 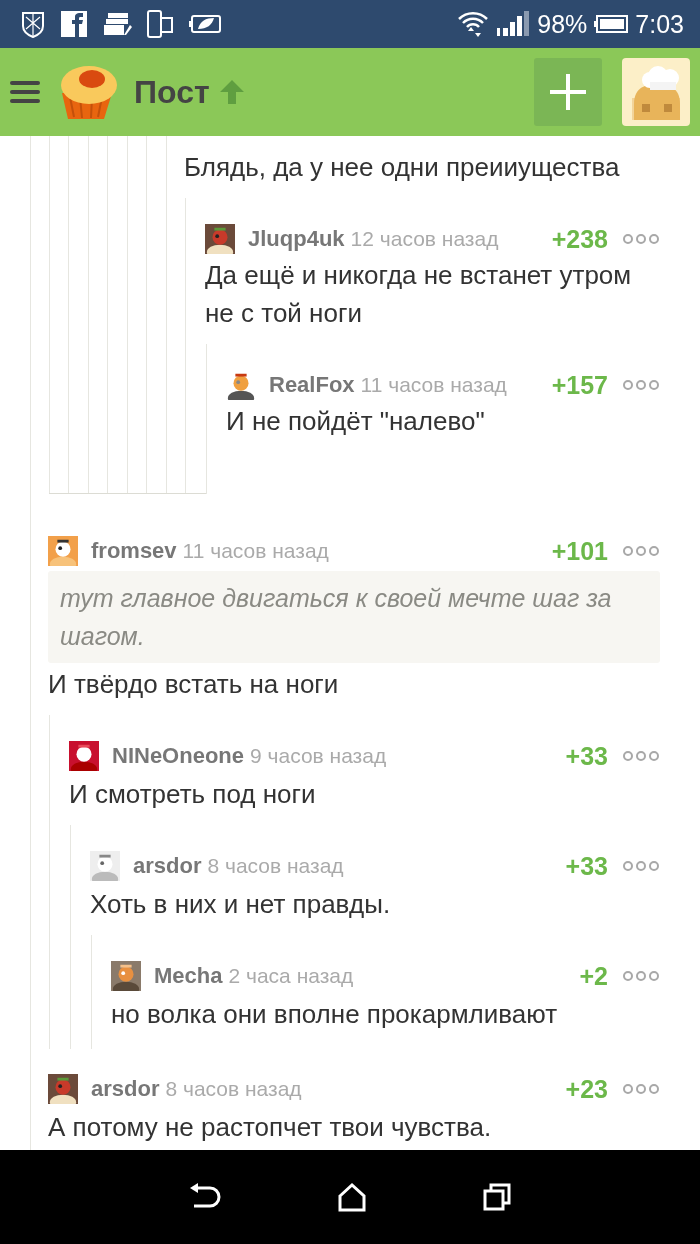 I want to click on comment-text: И не пойдёт "налево", so click(x=356, y=421).